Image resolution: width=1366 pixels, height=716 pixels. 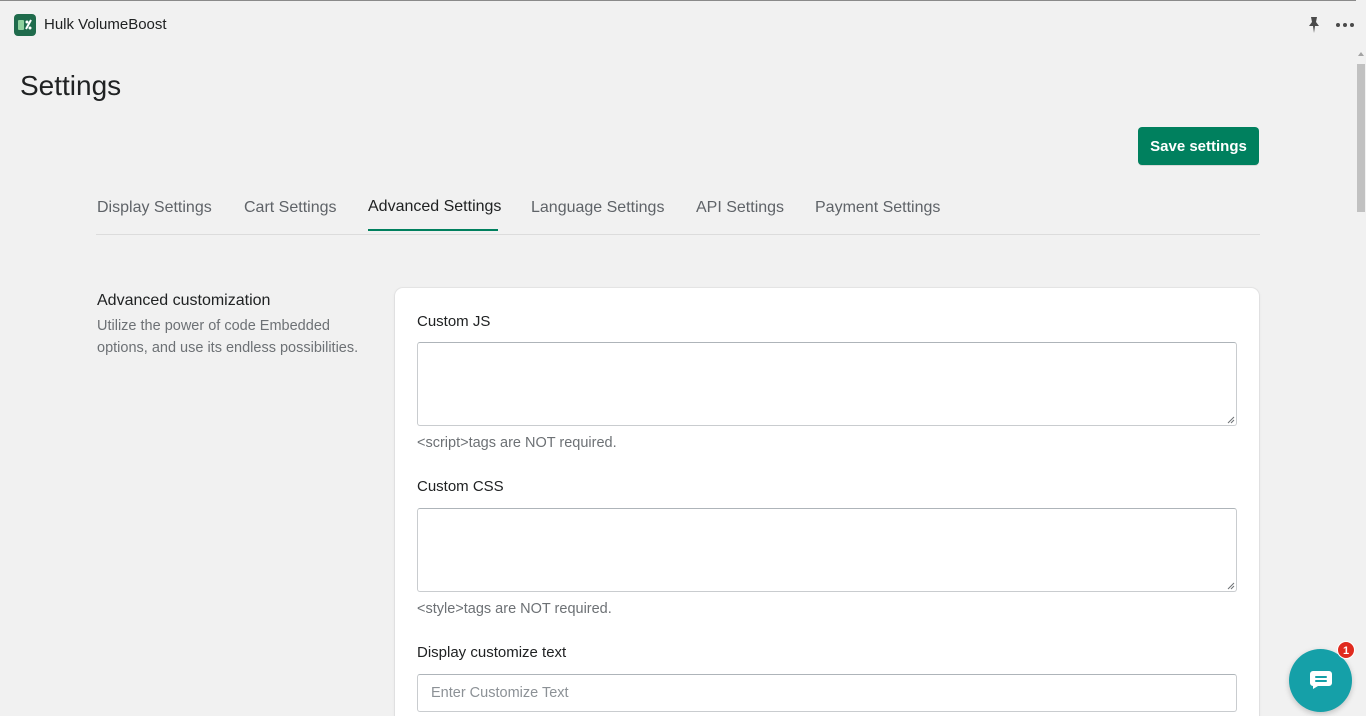 I want to click on page-title: Settings, so click(x=71, y=85).